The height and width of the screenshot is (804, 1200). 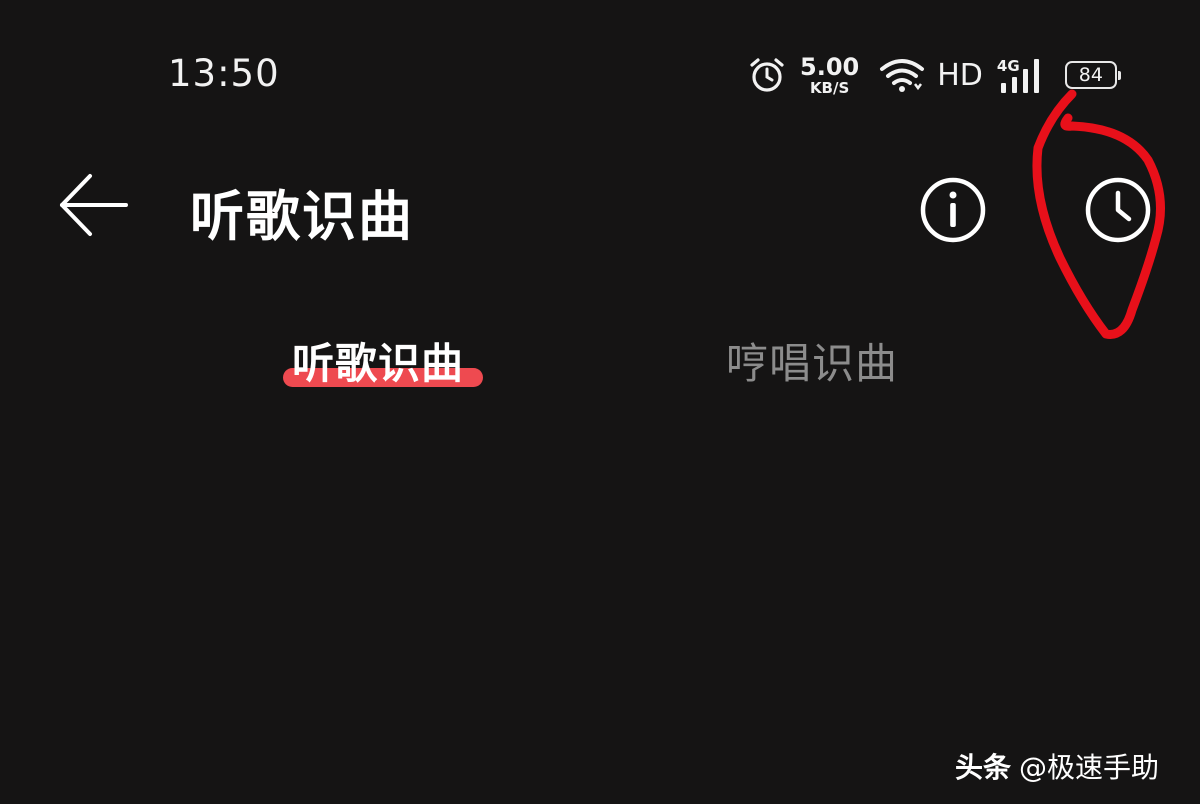 What do you see at coordinates (1089, 767) in the screenshot?
I see `watermark-account: @极速手助` at bounding box center [1089, 767].